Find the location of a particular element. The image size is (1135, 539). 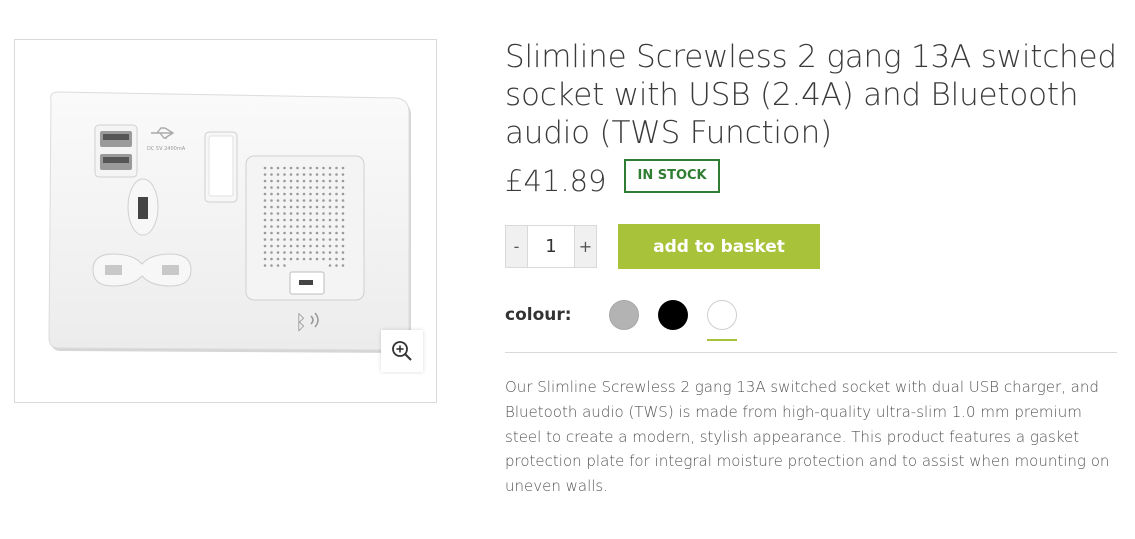

add-to-basket-button: add to basket is located at coordinates (719, 246).